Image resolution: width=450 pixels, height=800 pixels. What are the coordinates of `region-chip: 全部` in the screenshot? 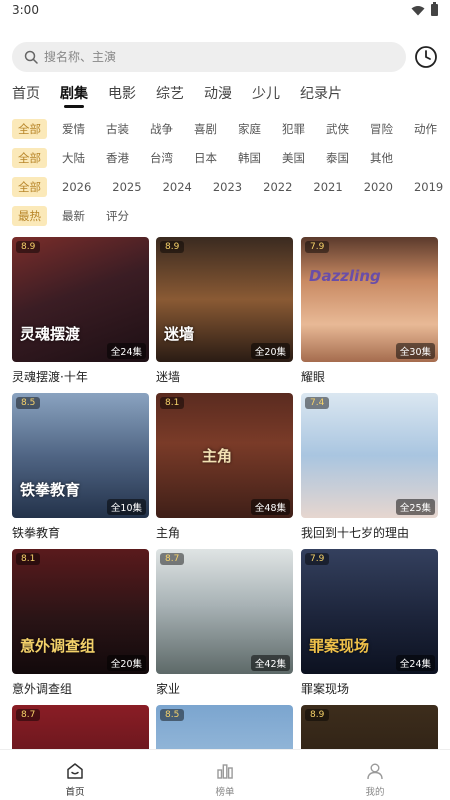 It's located at (29, 158).